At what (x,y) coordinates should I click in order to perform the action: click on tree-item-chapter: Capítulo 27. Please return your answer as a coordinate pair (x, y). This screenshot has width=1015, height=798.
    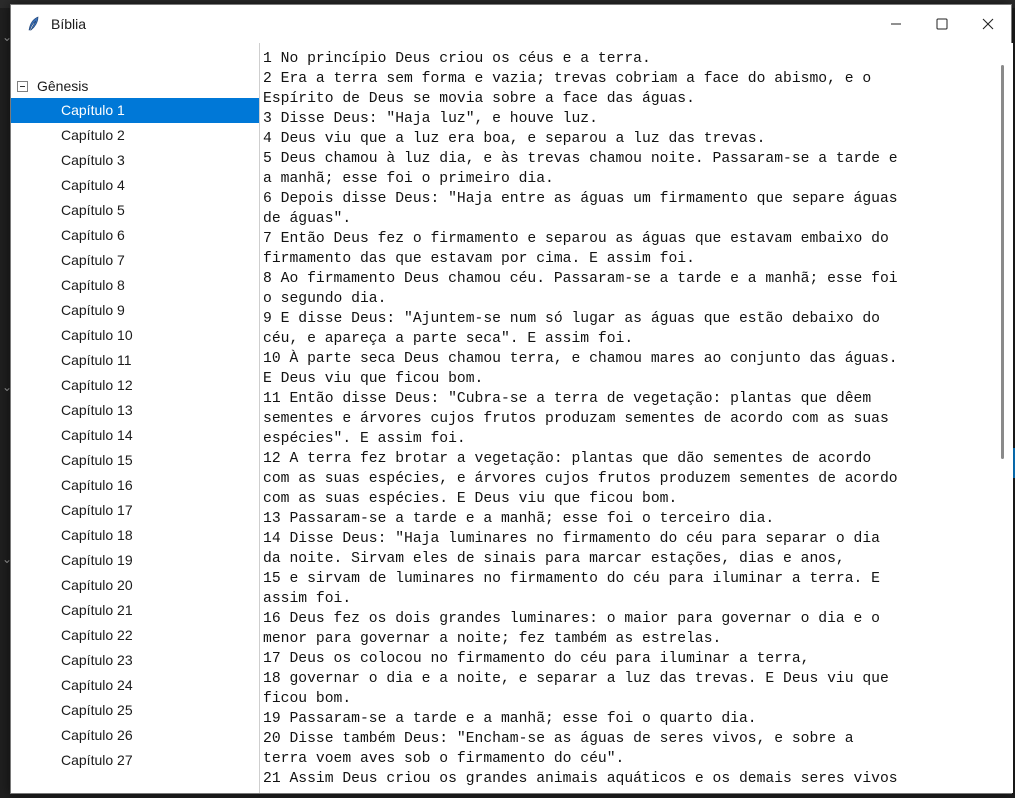
    Looking at the image, I should click on (135, 760).